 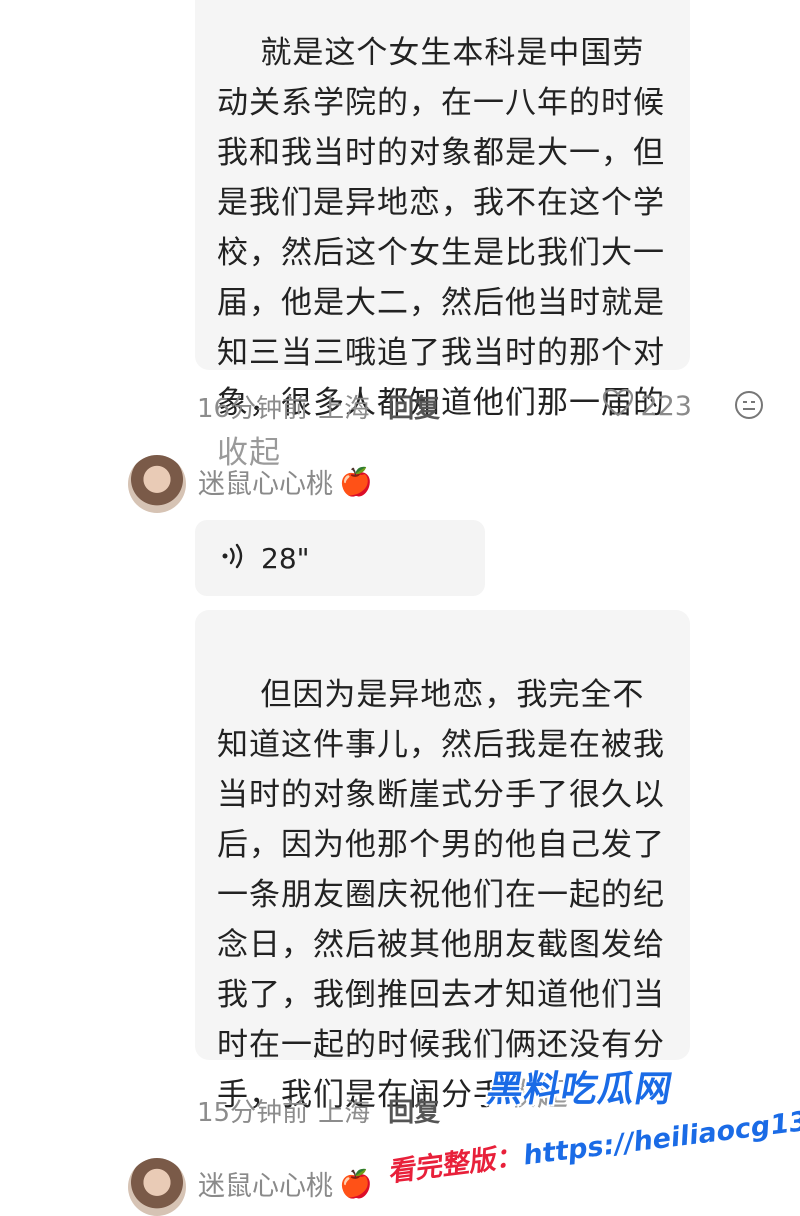 I want to click on heart-icon, so click(x=618, y=406).